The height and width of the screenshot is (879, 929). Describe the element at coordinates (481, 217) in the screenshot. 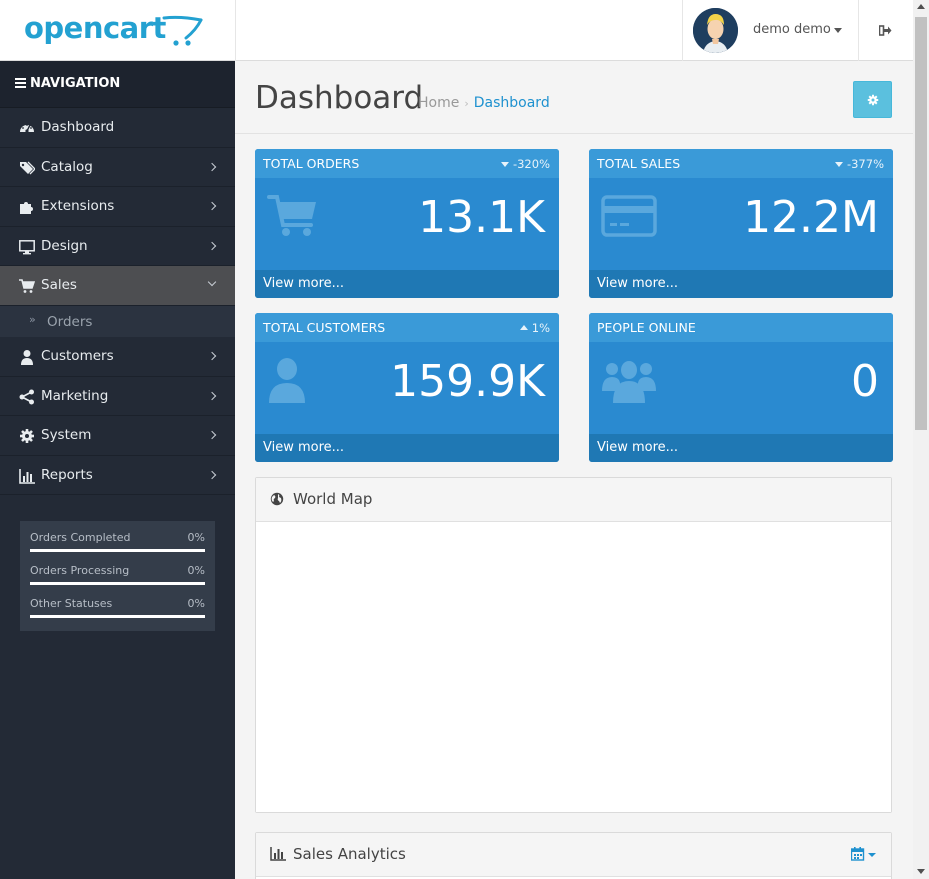

I see `tile-value: 13.1K` at that location.